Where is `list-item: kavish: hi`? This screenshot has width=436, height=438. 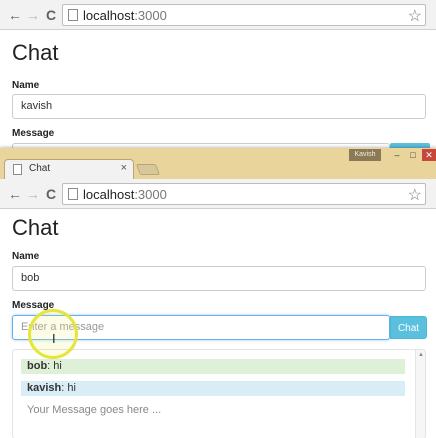
list-item: kavish: hi is located at coordinates (213, 388).